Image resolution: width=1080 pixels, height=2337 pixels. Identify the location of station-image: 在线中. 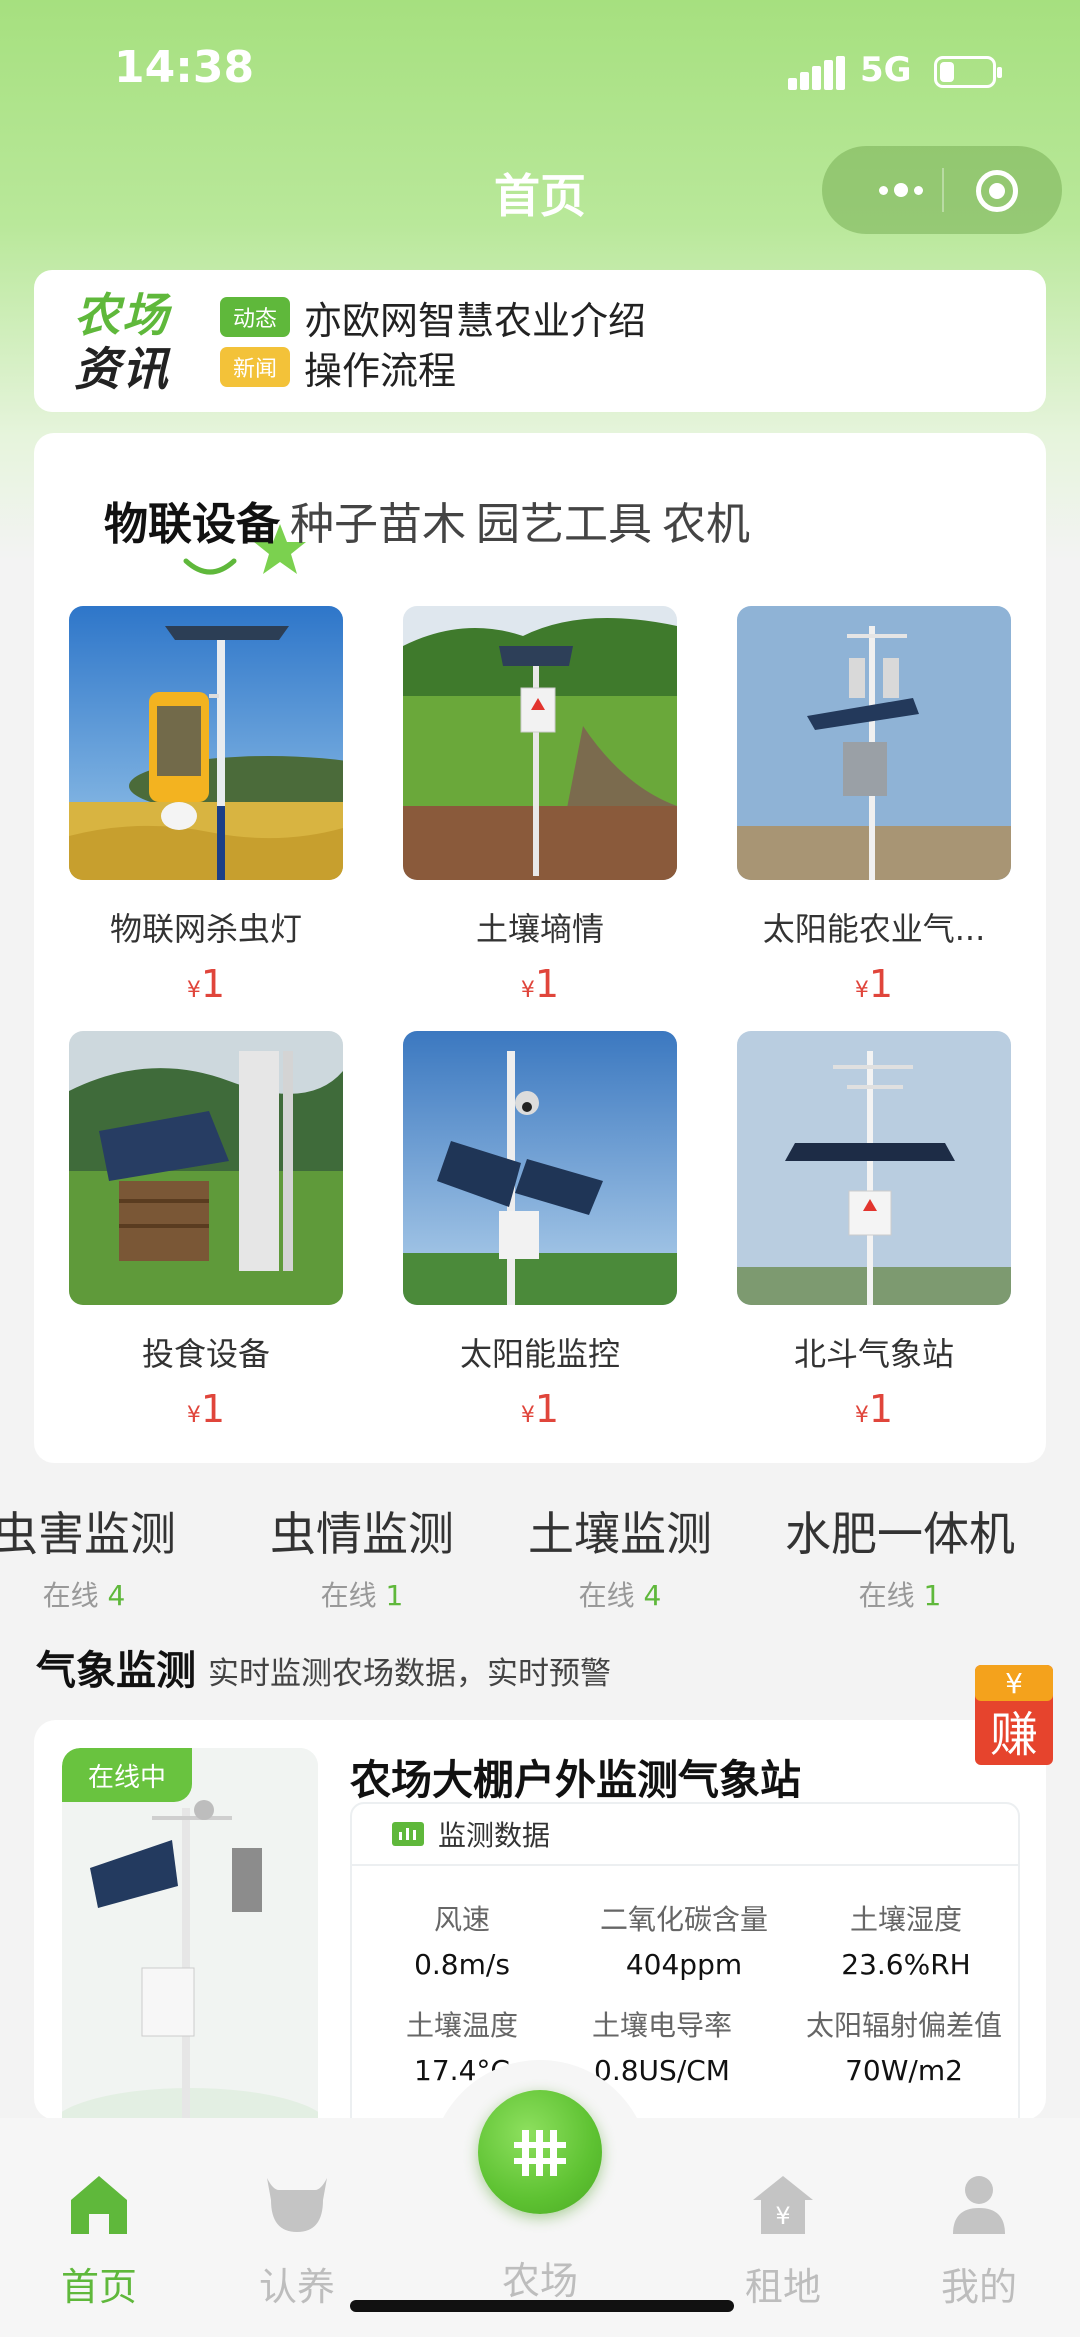
(190, 1934).